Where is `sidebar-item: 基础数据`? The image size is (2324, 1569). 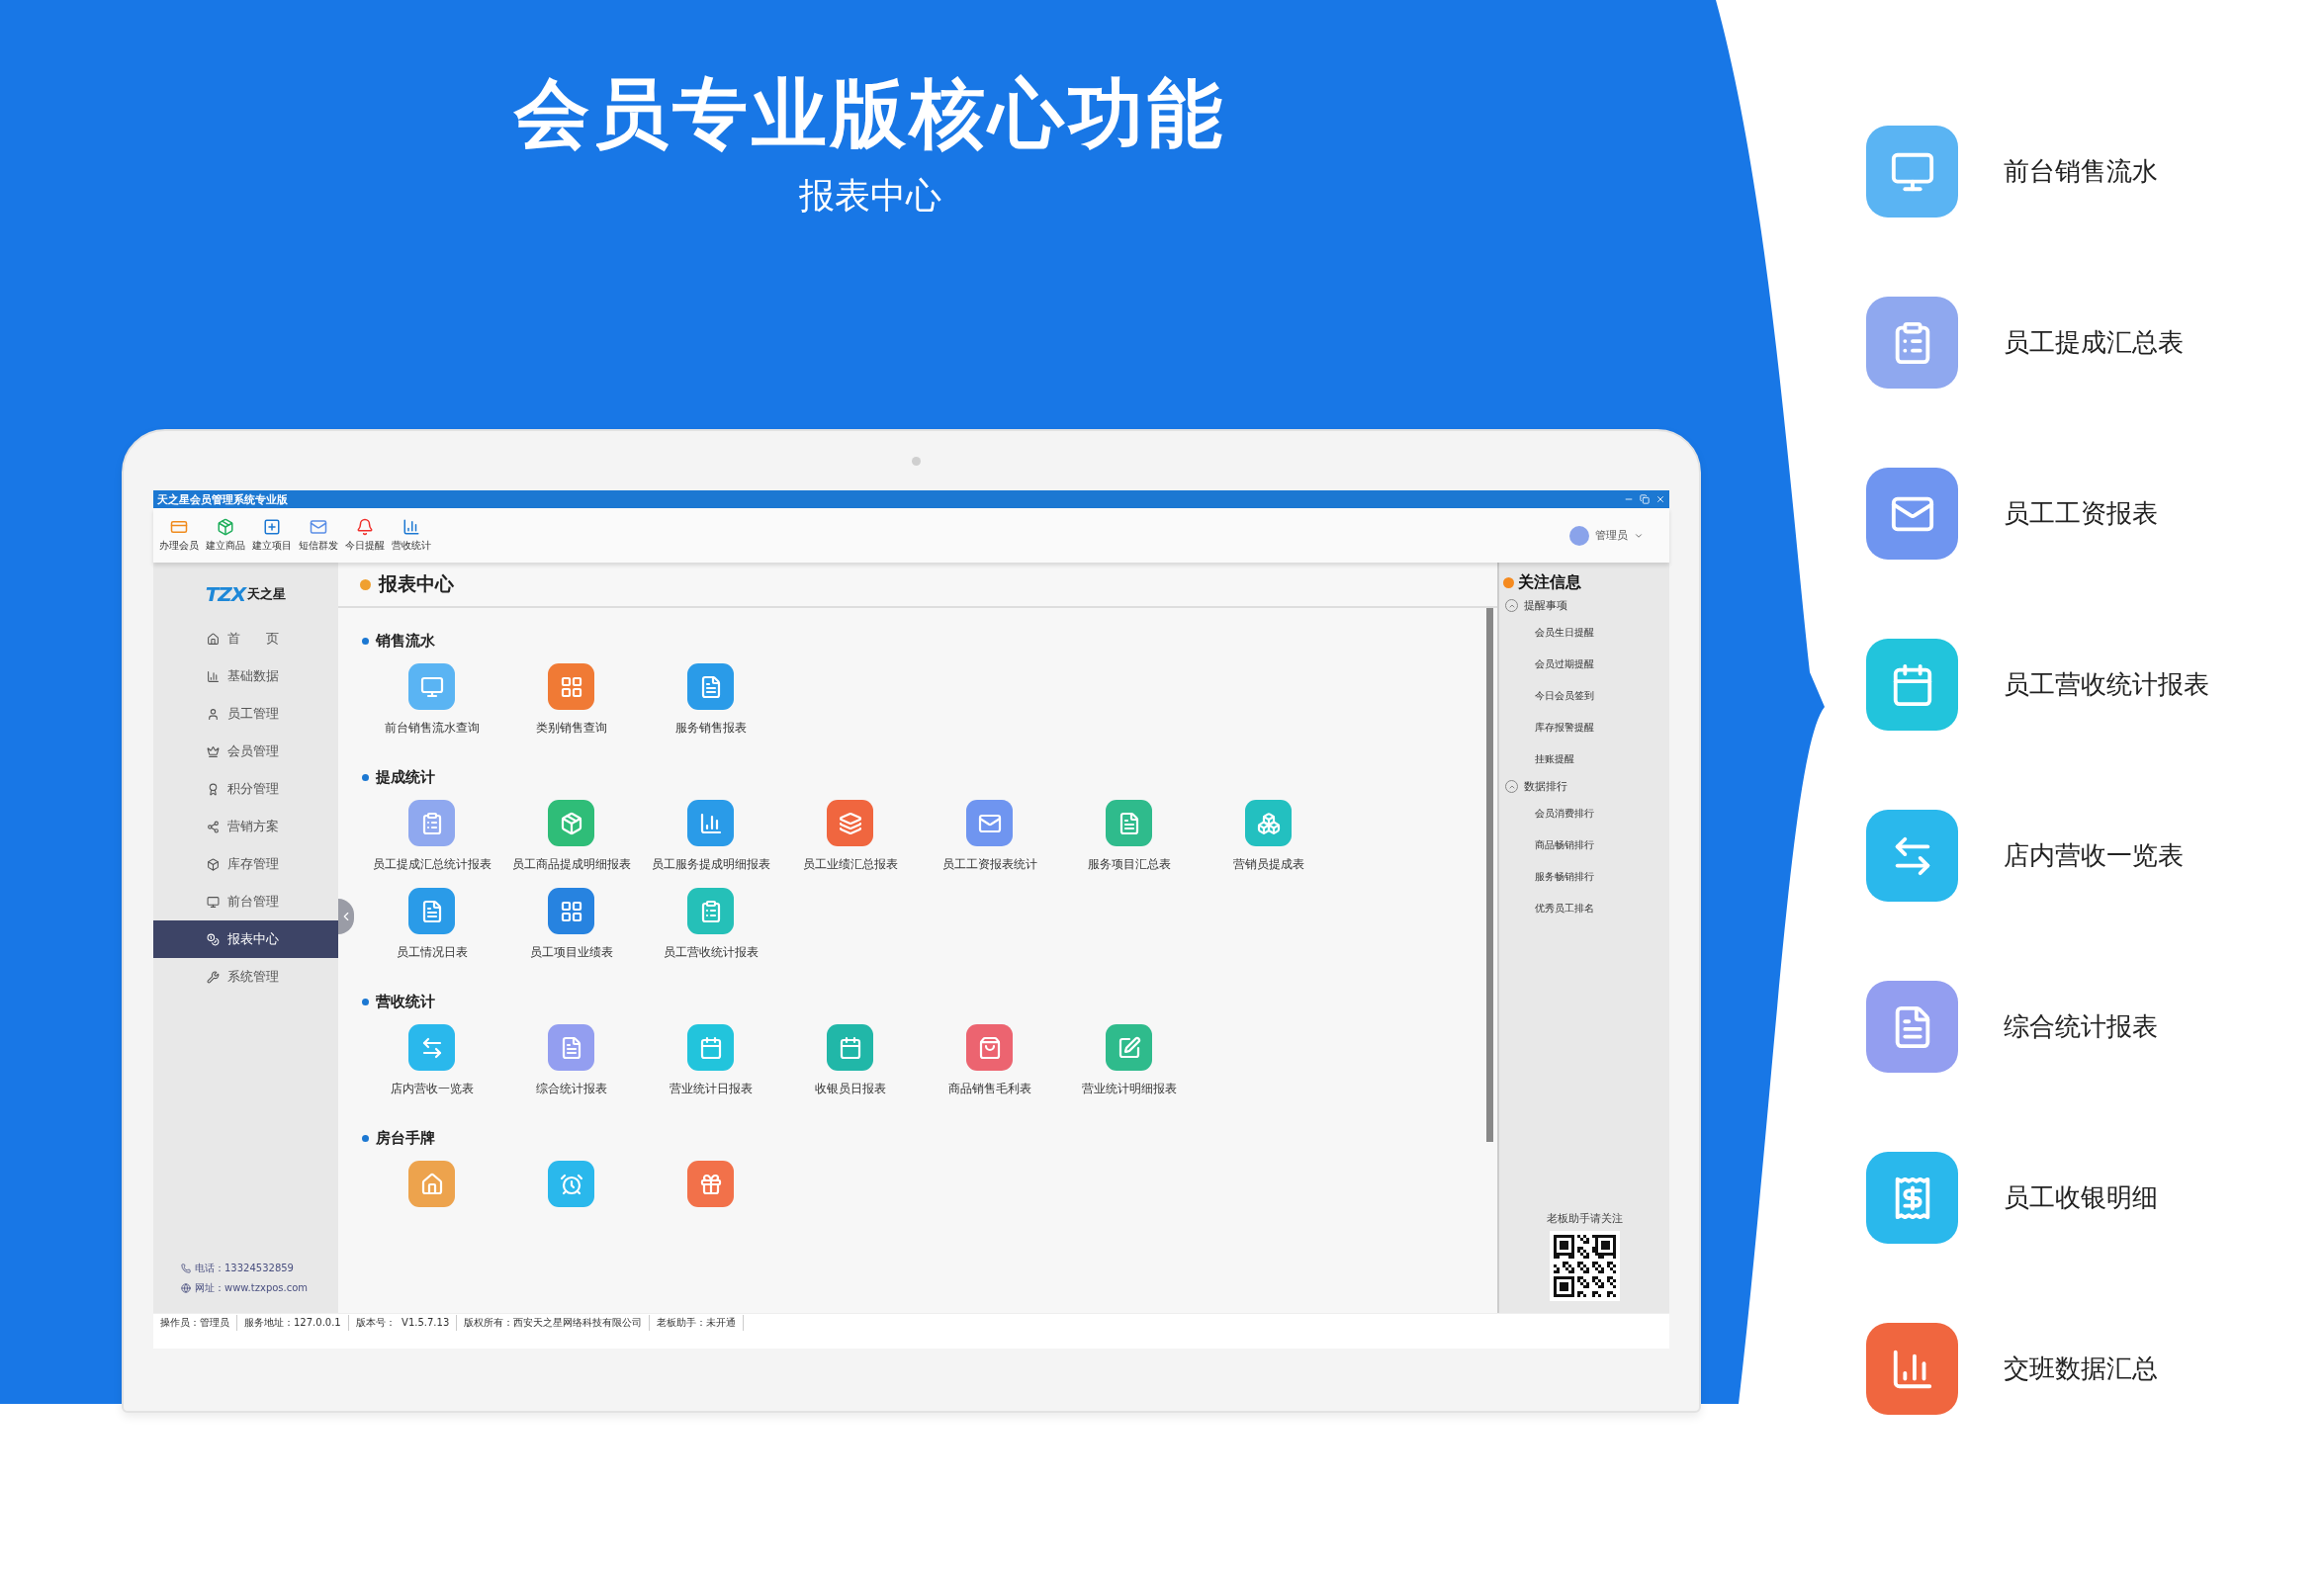 sidebar-item: 基础数据 is located at coordinates (246, 676).